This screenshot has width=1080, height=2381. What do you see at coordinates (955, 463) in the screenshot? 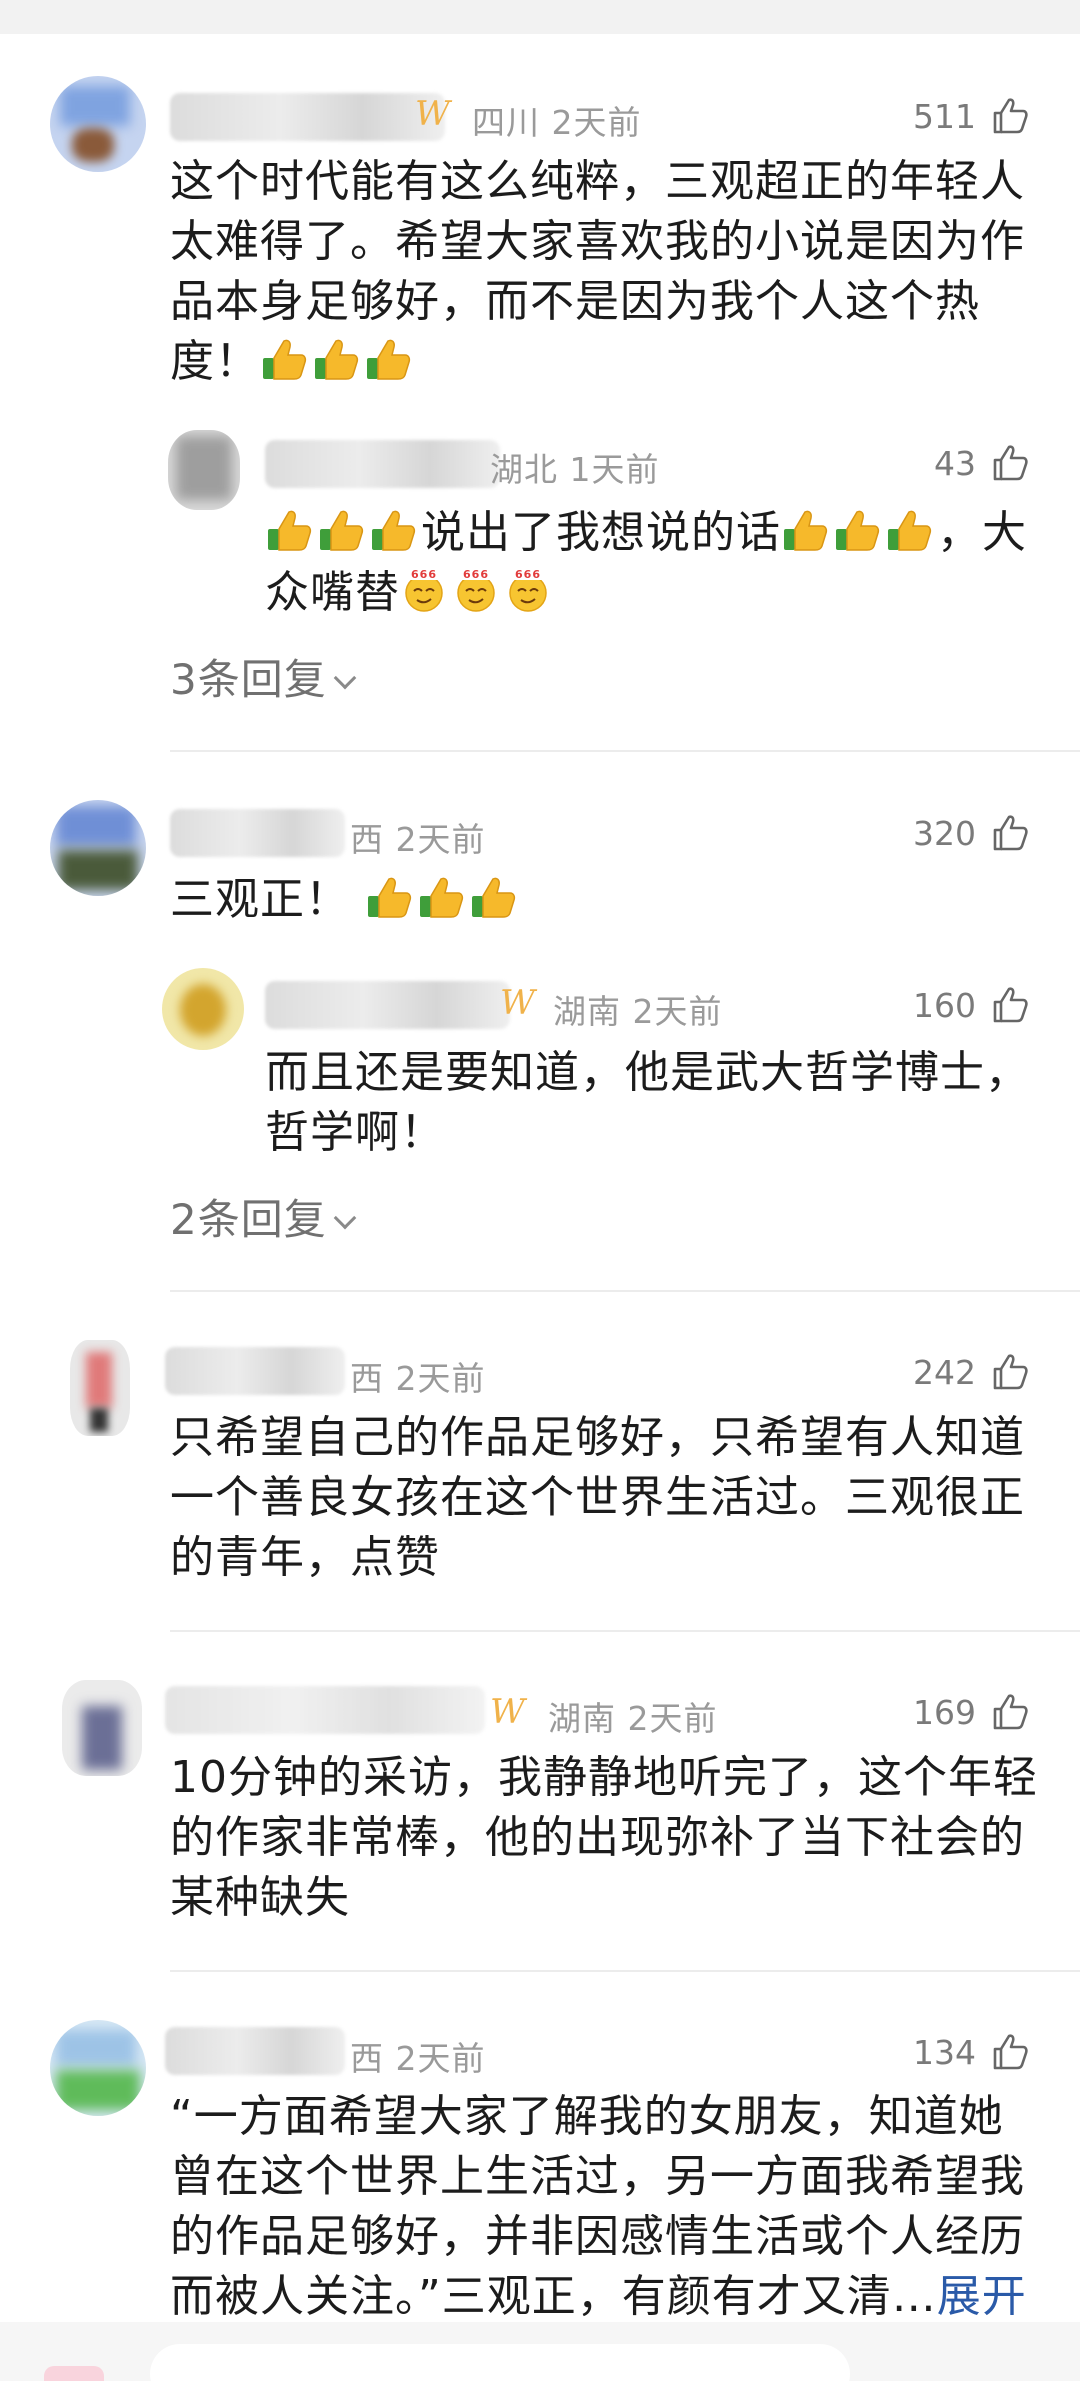
I see `like-count: 43` at bounding box center [955, 463].